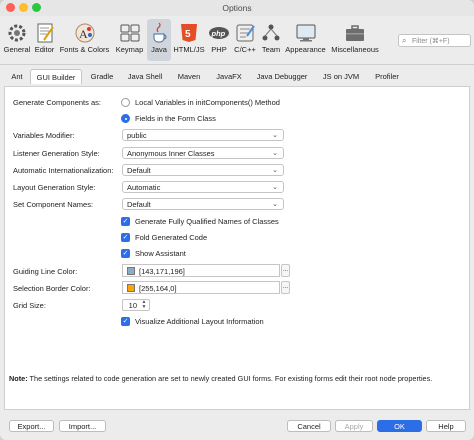  I want to click on listener-style-select: Anonymous Inner Classes ⌄, so click(203, 153).